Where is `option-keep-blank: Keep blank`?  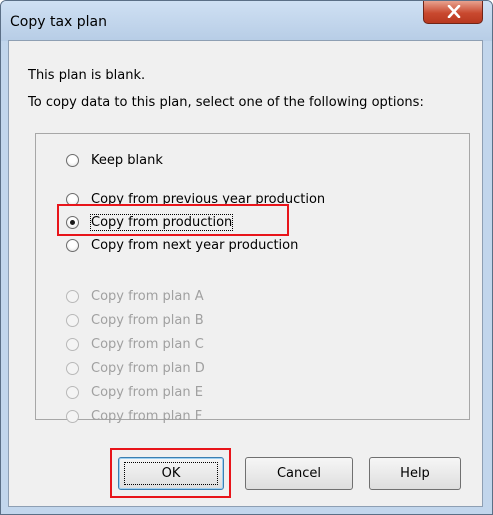
option-keep-blank: Keep blank is located at coordinates (114, 160).